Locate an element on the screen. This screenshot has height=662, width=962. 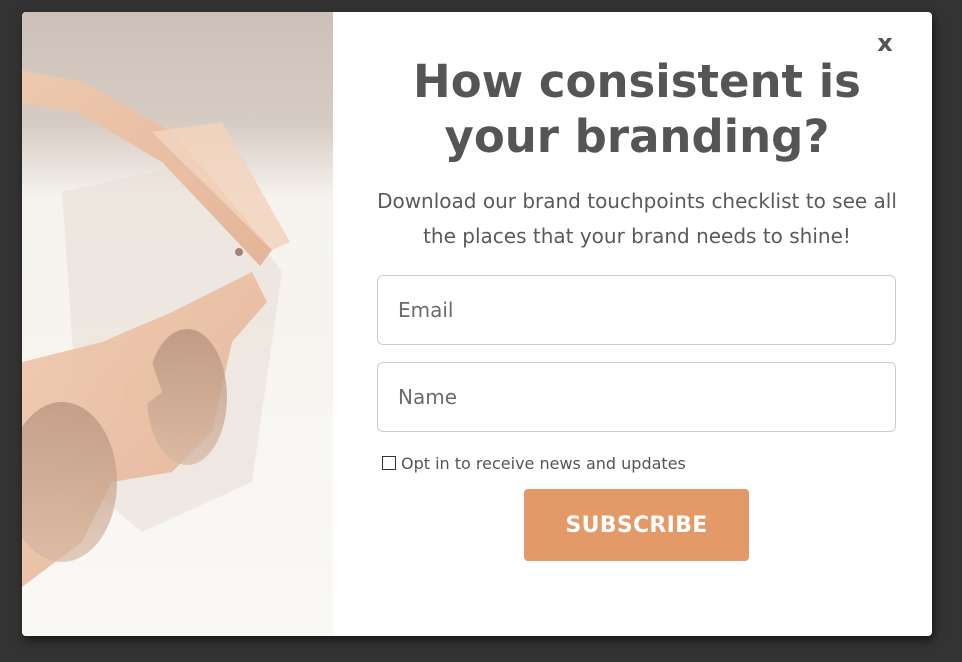
optin-row: Opt in to receive news and updates is located at coordinates (534, 463).